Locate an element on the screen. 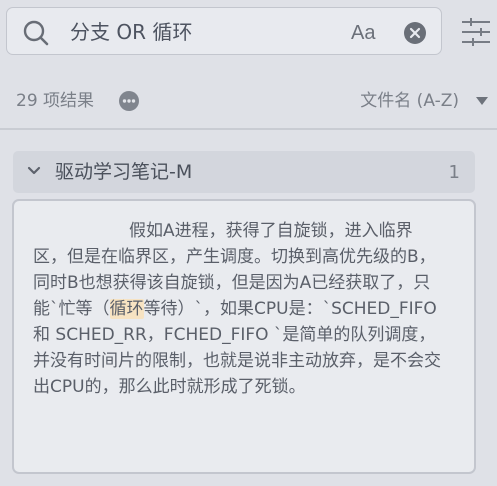 The image size is (497, 486). file-group-header: 驱动学习笔记-M 1 is located at coordinates (244, 172).